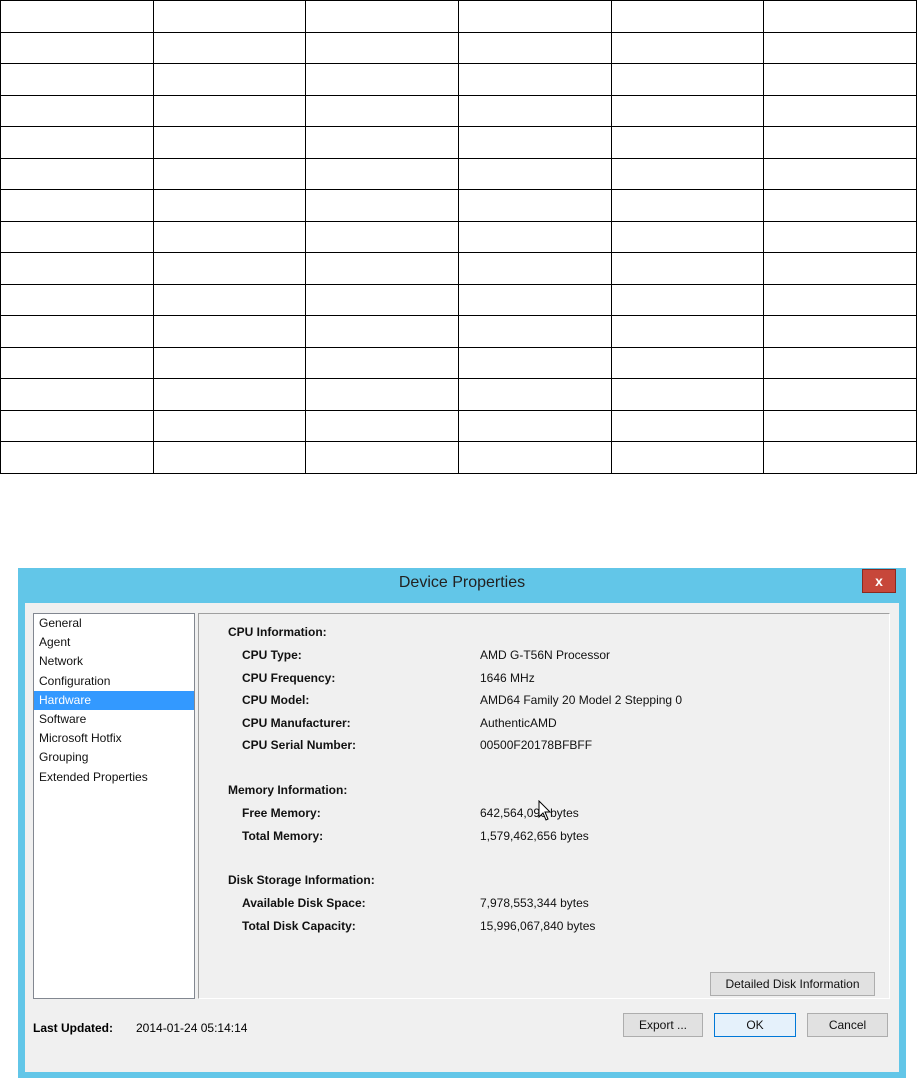 Image resolution: width=917 pixels, height=1080 pixels. What do you see at coordinates (283, 835) in the screenshot?
I see `memory-label: Total Memory:` at bounding box center [283, 835].